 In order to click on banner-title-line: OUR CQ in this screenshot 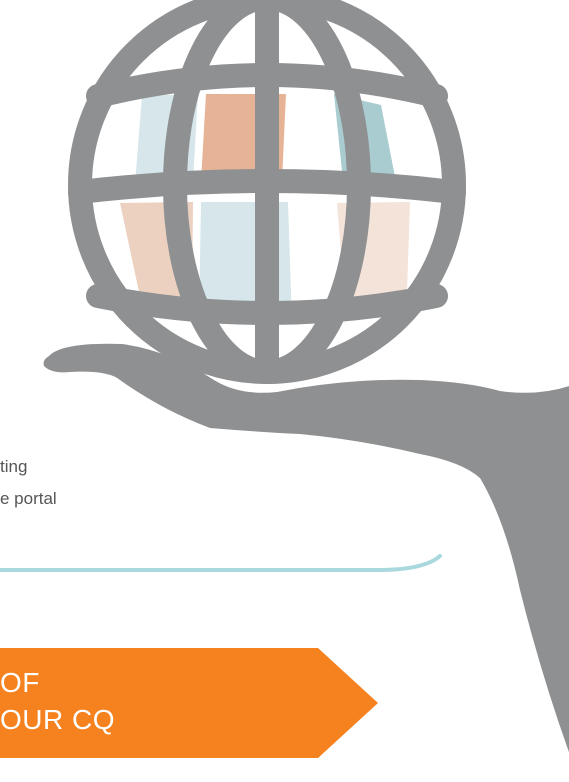, I will do `click(57, 719)`.